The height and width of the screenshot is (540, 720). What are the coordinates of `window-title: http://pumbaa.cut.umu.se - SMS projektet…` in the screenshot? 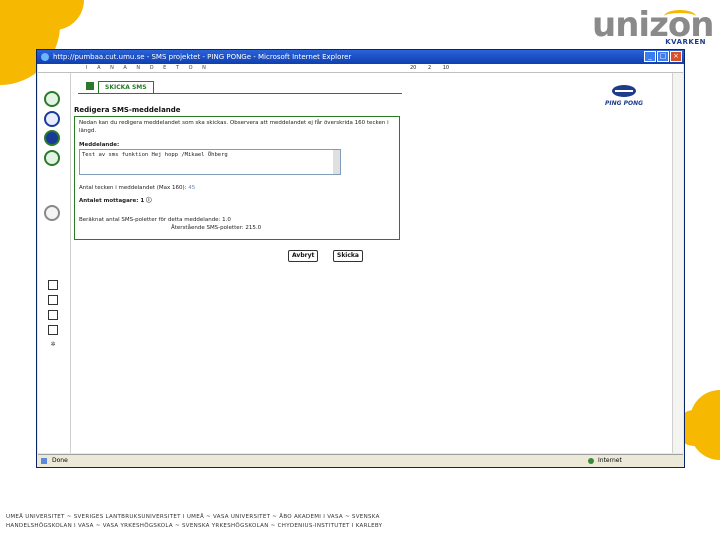 It's located at (202, 57).